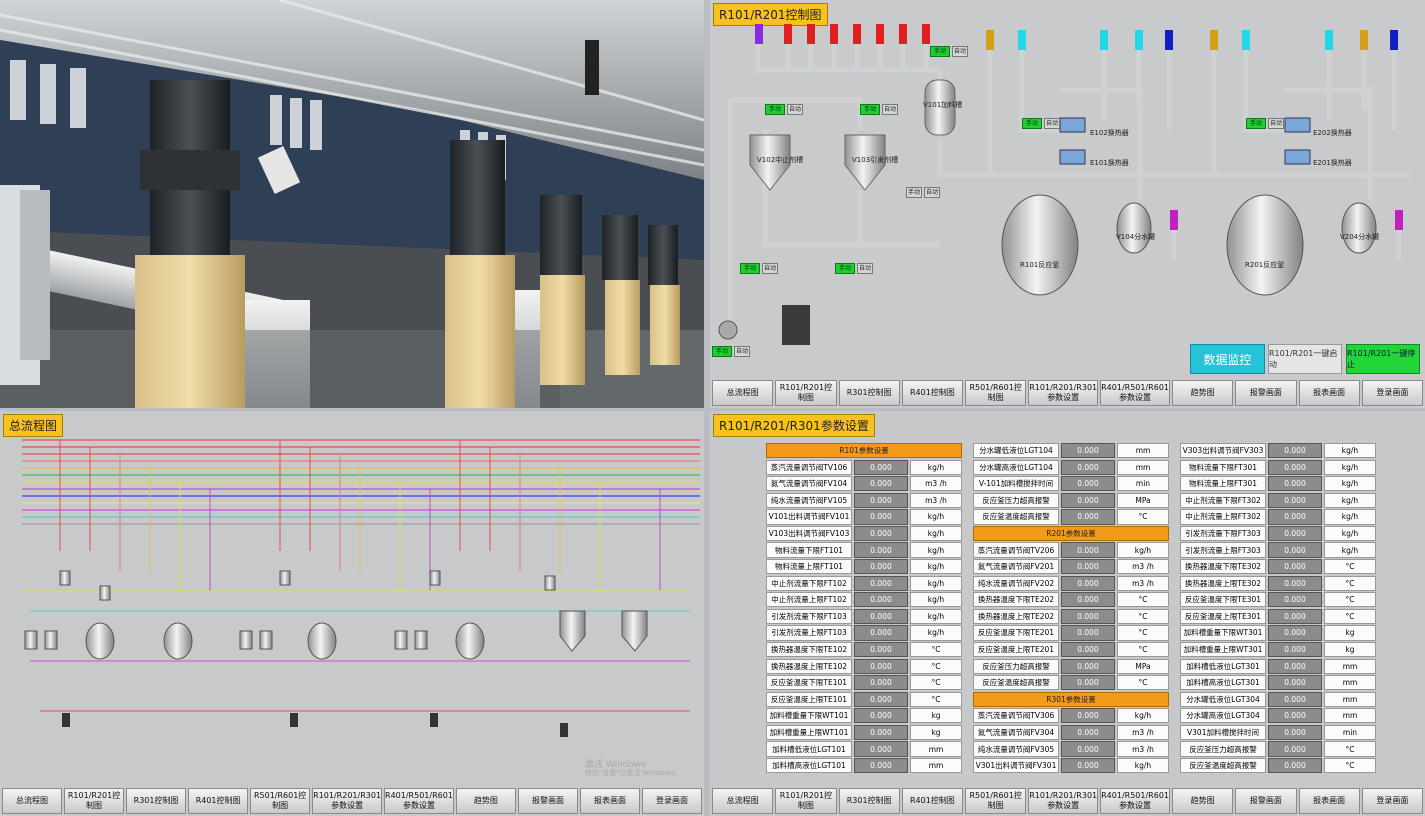  I want to click on one-key-stop-button: R101/R201一键停止, so click(1383, 359).